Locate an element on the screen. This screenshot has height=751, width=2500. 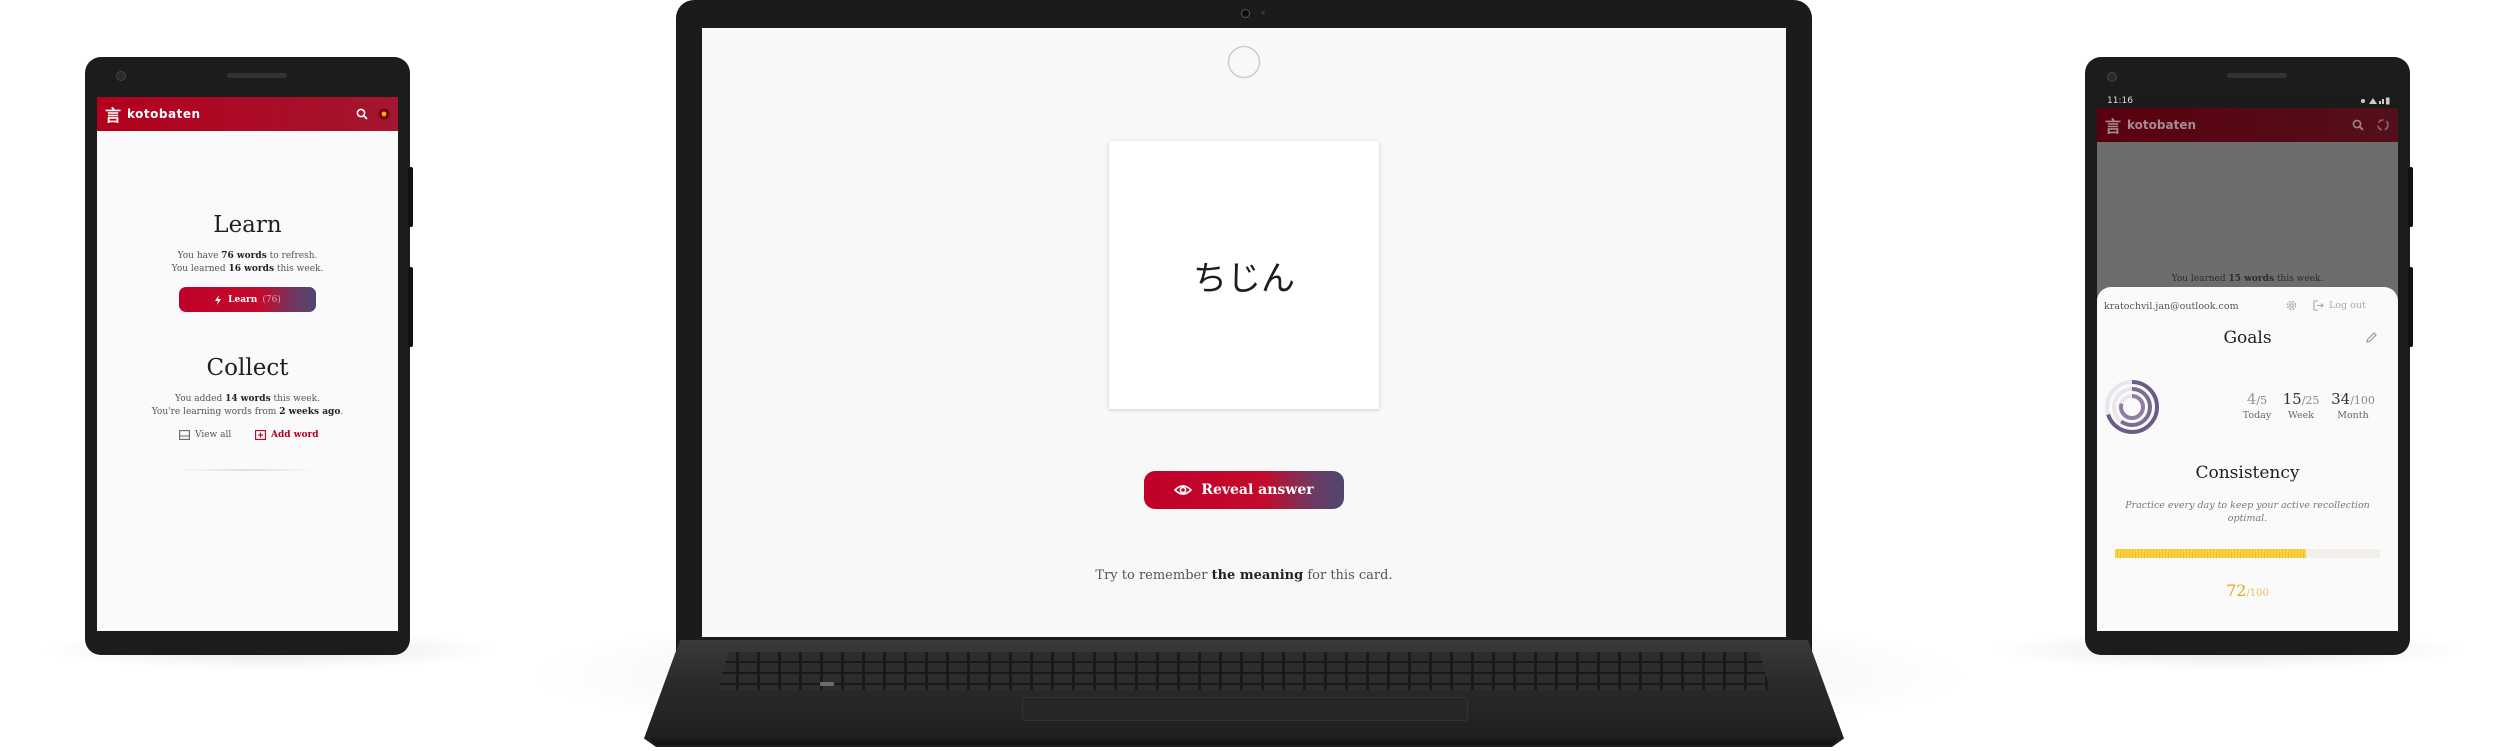
logout-label: Log out is located at coordinates (2347, 305).